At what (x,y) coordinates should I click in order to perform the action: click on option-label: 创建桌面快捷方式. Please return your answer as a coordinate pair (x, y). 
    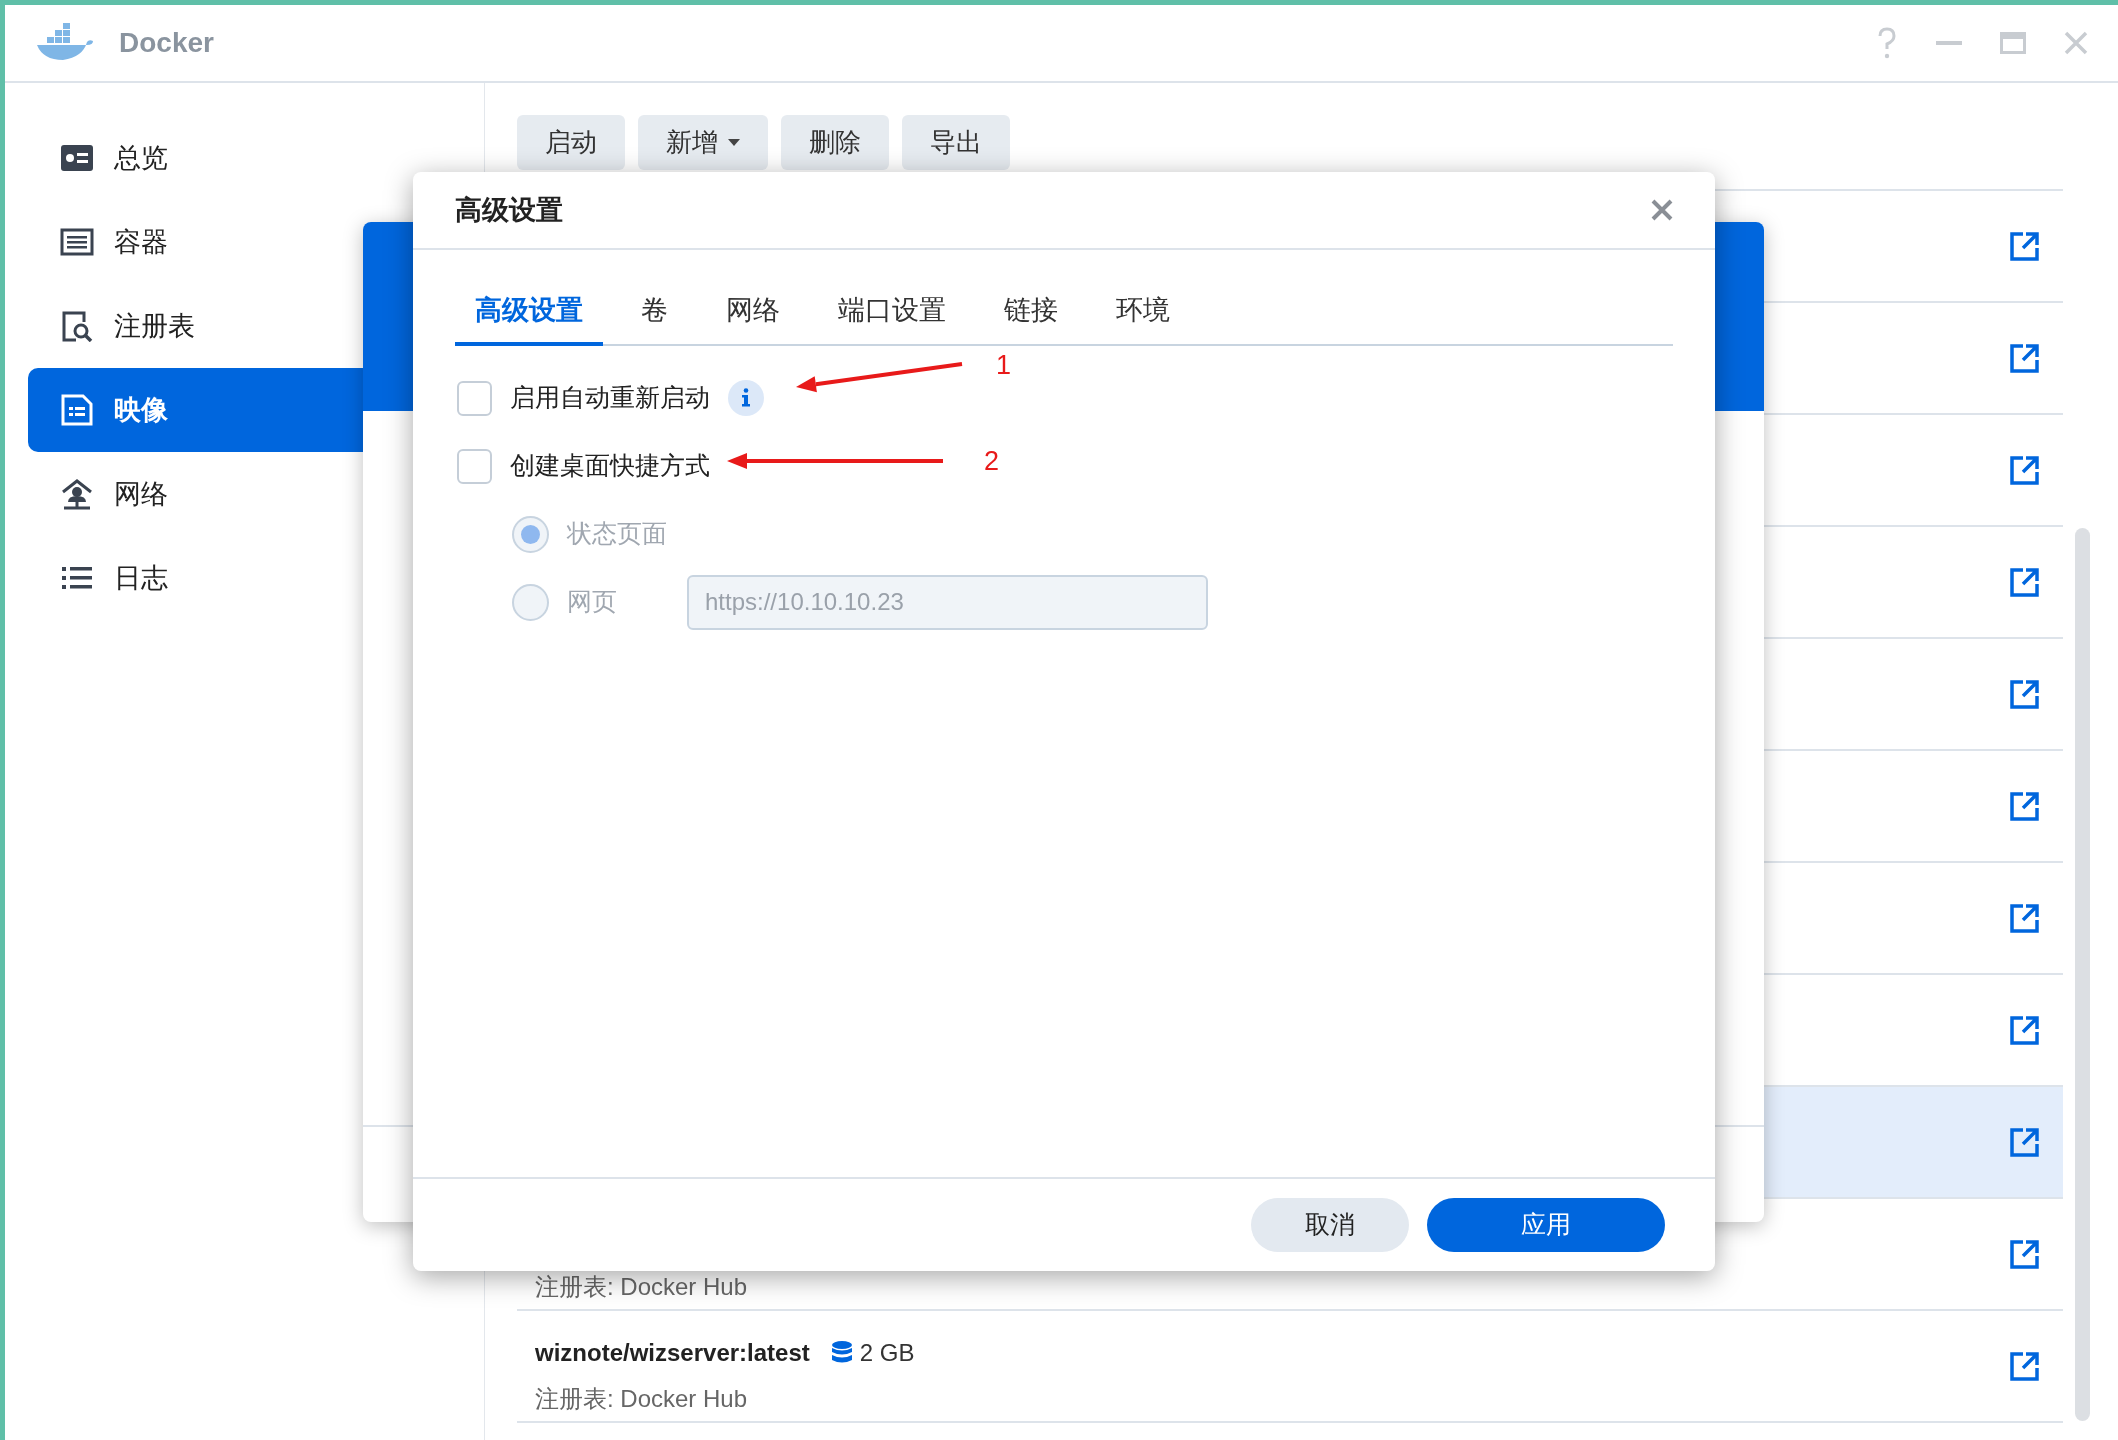
    Looking at the image, I should click on (610, 466).